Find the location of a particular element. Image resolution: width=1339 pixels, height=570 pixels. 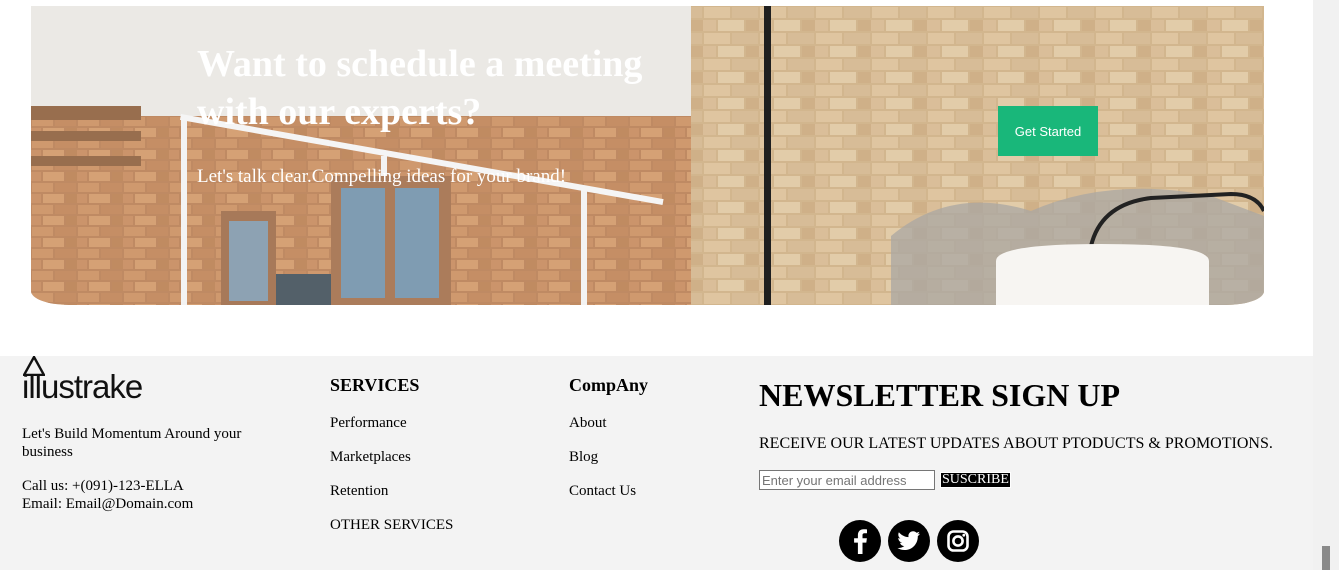

brand-logo: illustrake is located at coordinates (92, 381).